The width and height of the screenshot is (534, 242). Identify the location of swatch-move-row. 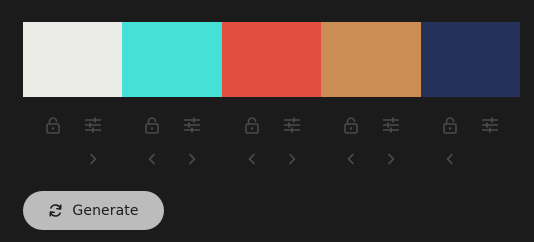
(271, 159).